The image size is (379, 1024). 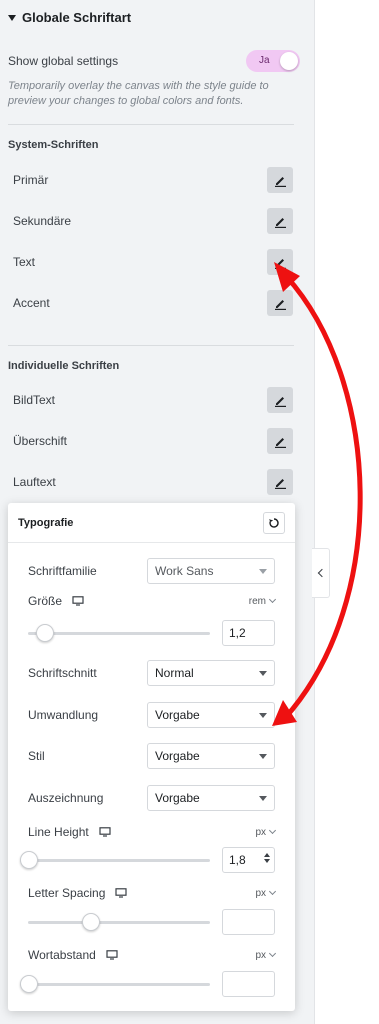 I want to click on weight-row: Schriftschnitt Normal, so click(x=151, y=673).